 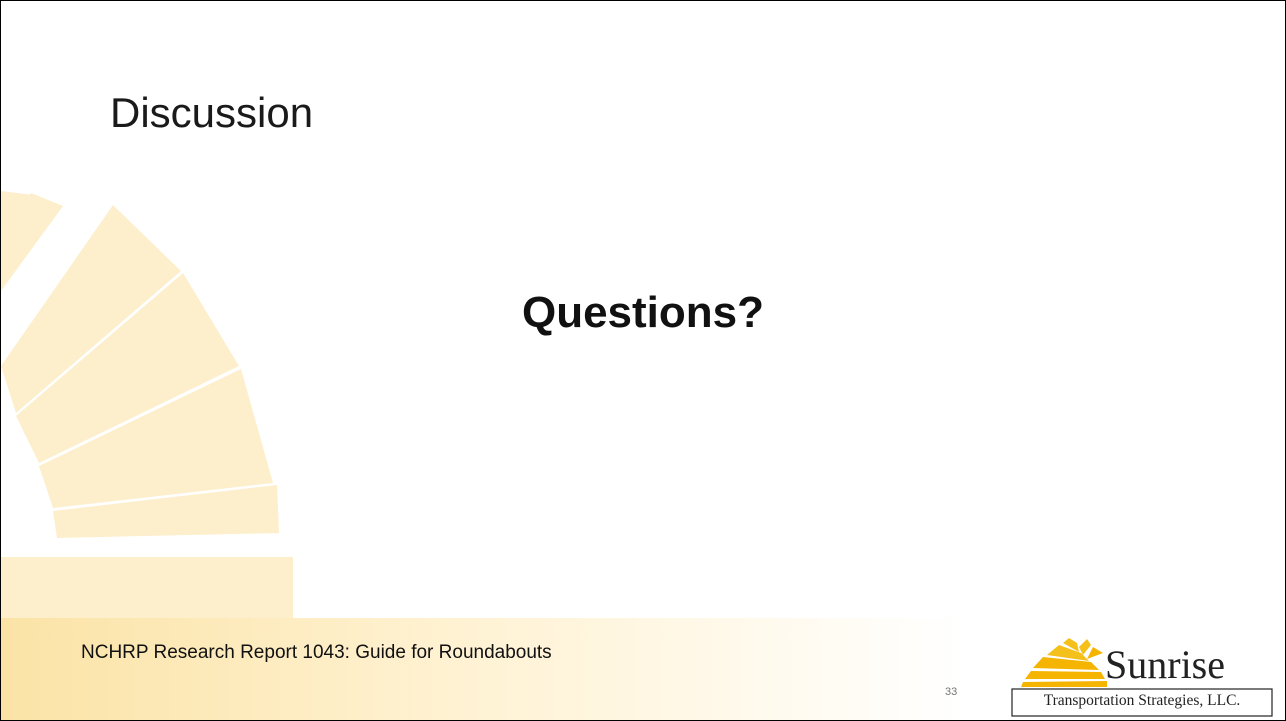 What do you see at coordinates (643, 312) in the screenshot?
I see `questions-text: Questions?` at bounding box center [643, 312].